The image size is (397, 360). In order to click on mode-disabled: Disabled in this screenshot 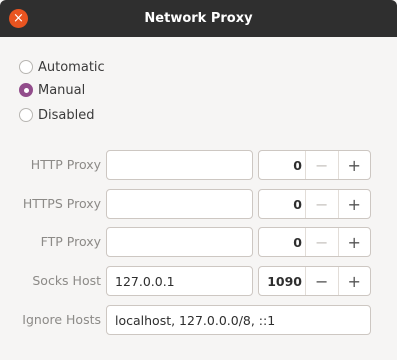, I will do `click(56, 115)`.